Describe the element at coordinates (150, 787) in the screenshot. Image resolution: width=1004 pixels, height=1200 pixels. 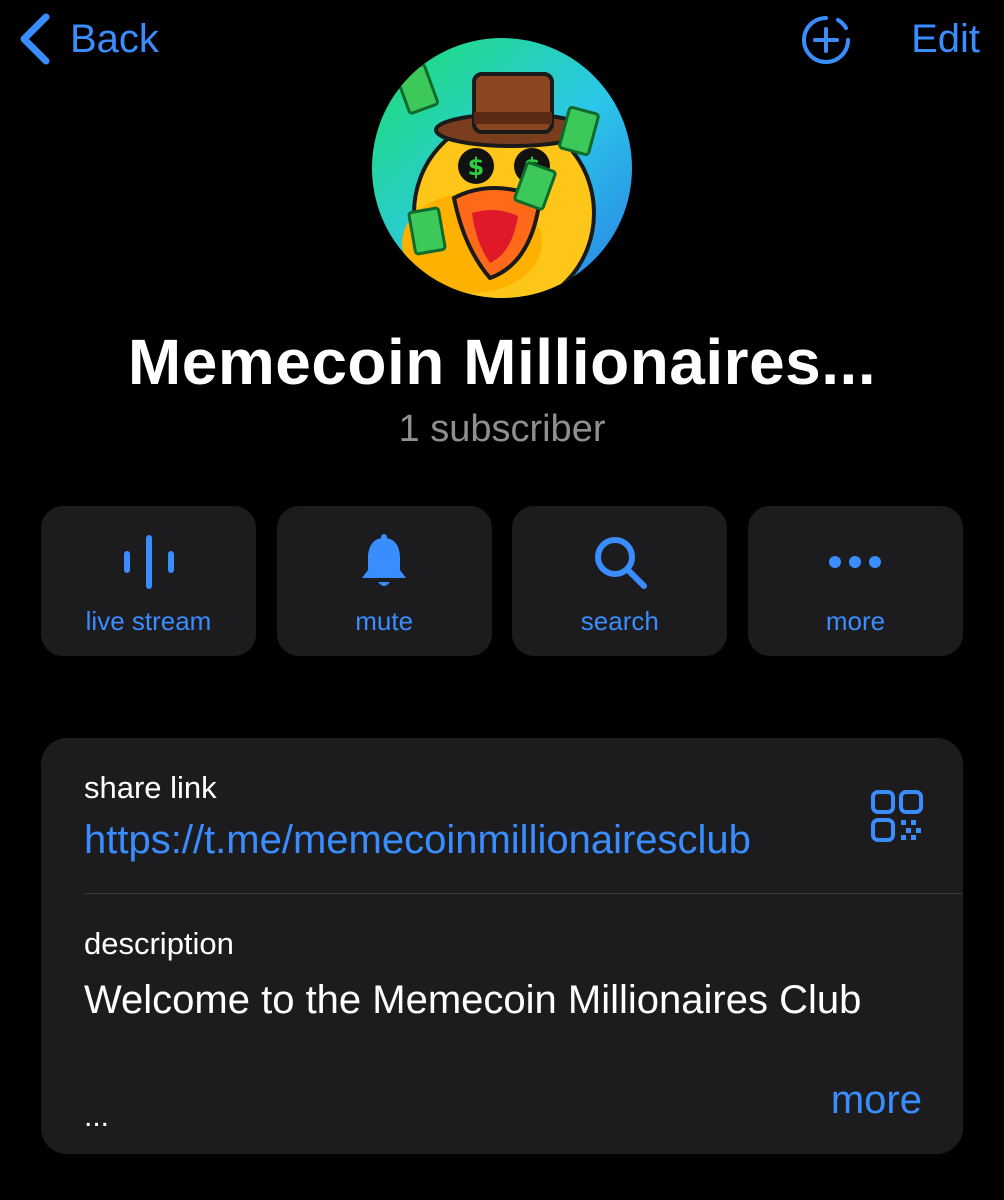
I see `share-link-label: share link` at that location.